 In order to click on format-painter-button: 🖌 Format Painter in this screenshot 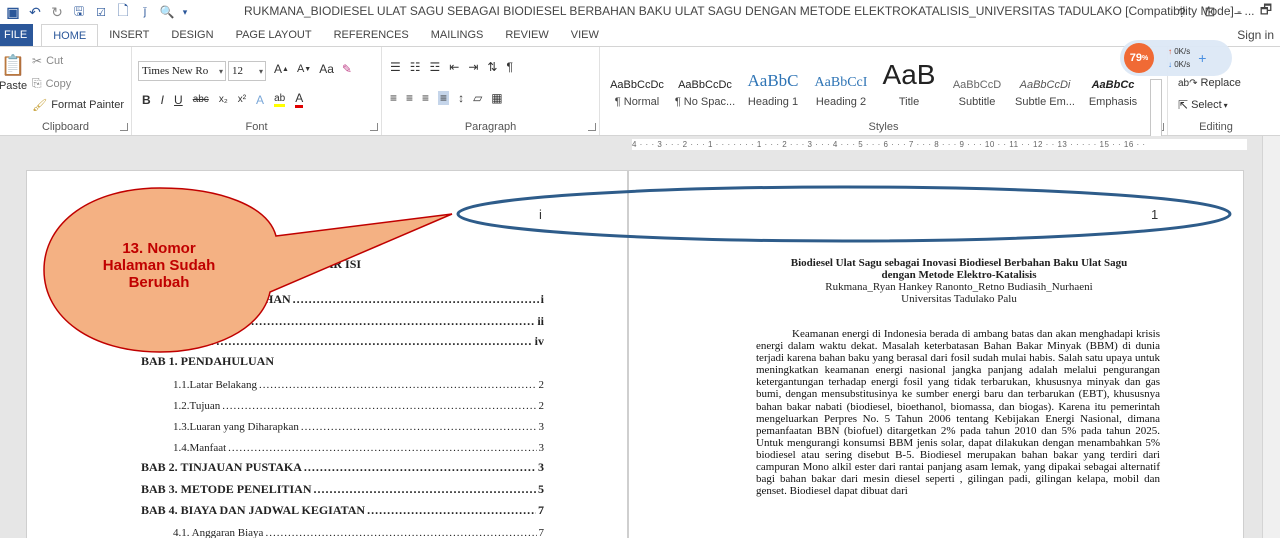, I will do `click(78, 105)`.